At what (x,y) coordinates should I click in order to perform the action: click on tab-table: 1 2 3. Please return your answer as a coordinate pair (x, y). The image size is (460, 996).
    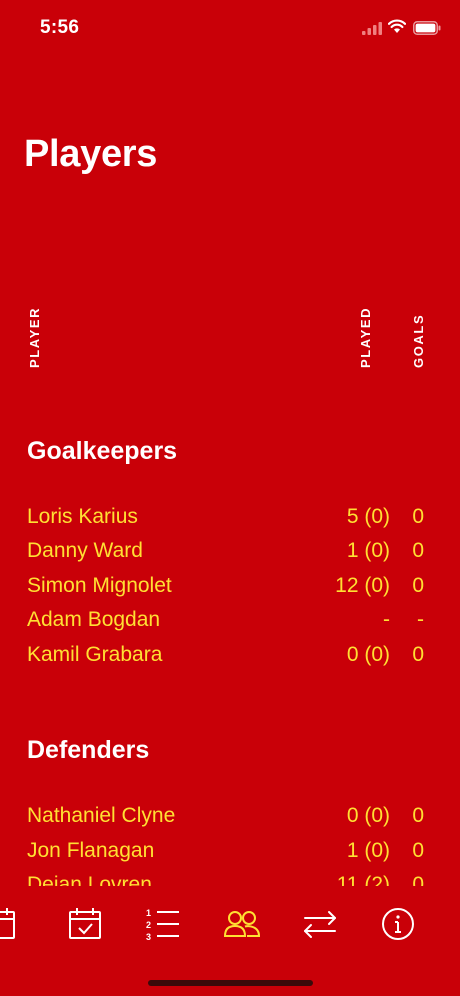
    Looking at the image, I should click on (162, 924).